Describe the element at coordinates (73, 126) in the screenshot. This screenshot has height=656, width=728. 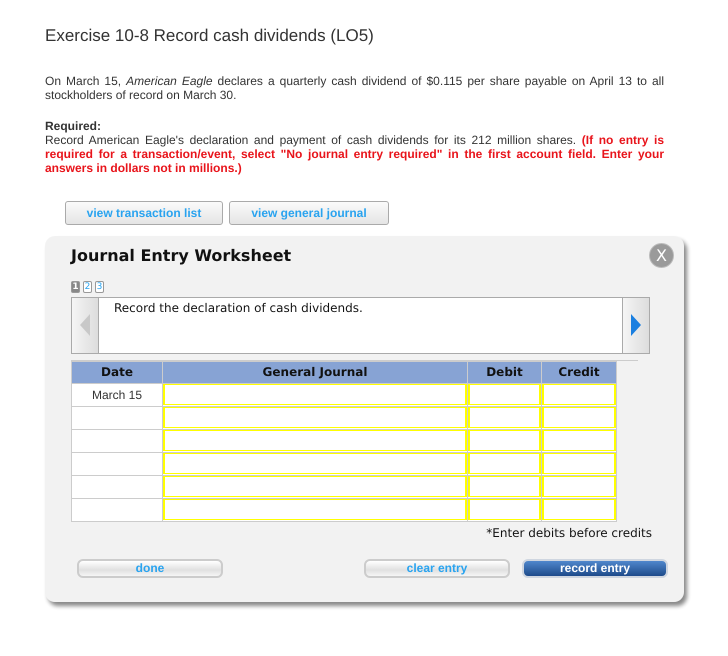
I see `required-label: Required:` at that location.